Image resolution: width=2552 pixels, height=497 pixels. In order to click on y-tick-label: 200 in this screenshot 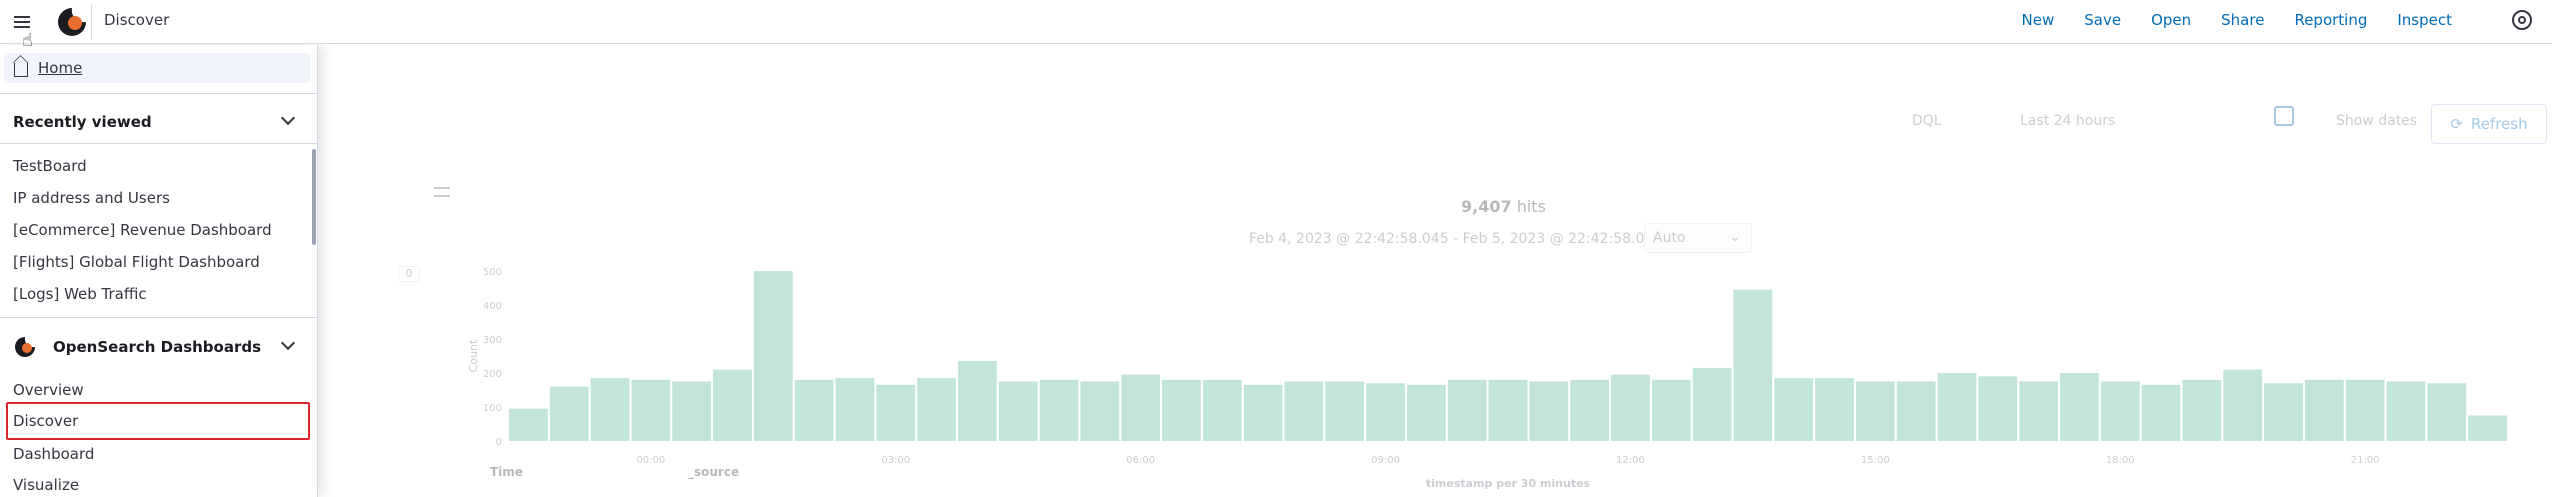, I will do `click(492, 374)`.